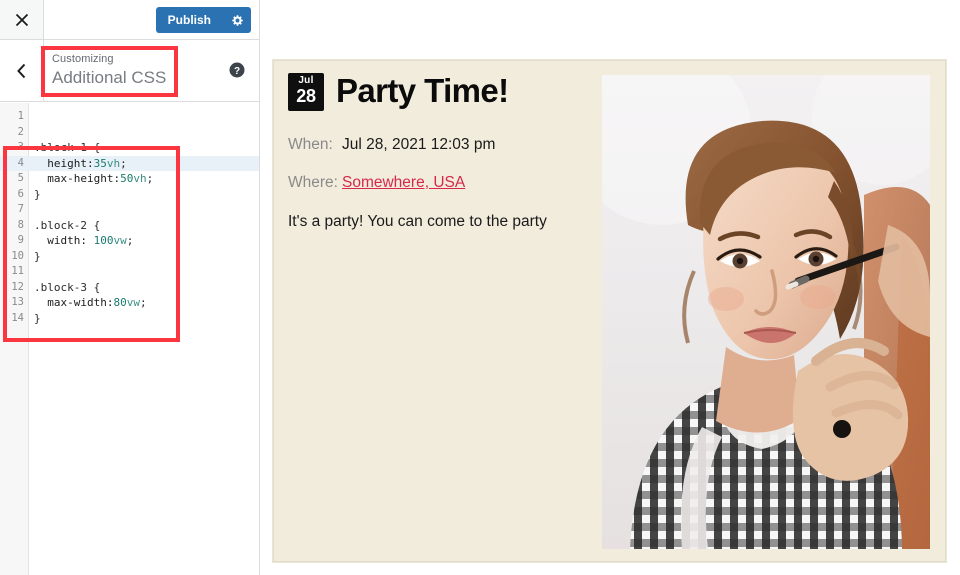 This screenshot has height=575, width=960. I want to click on event-where-row: Where: Somewhere, USA, so click(376, 183).